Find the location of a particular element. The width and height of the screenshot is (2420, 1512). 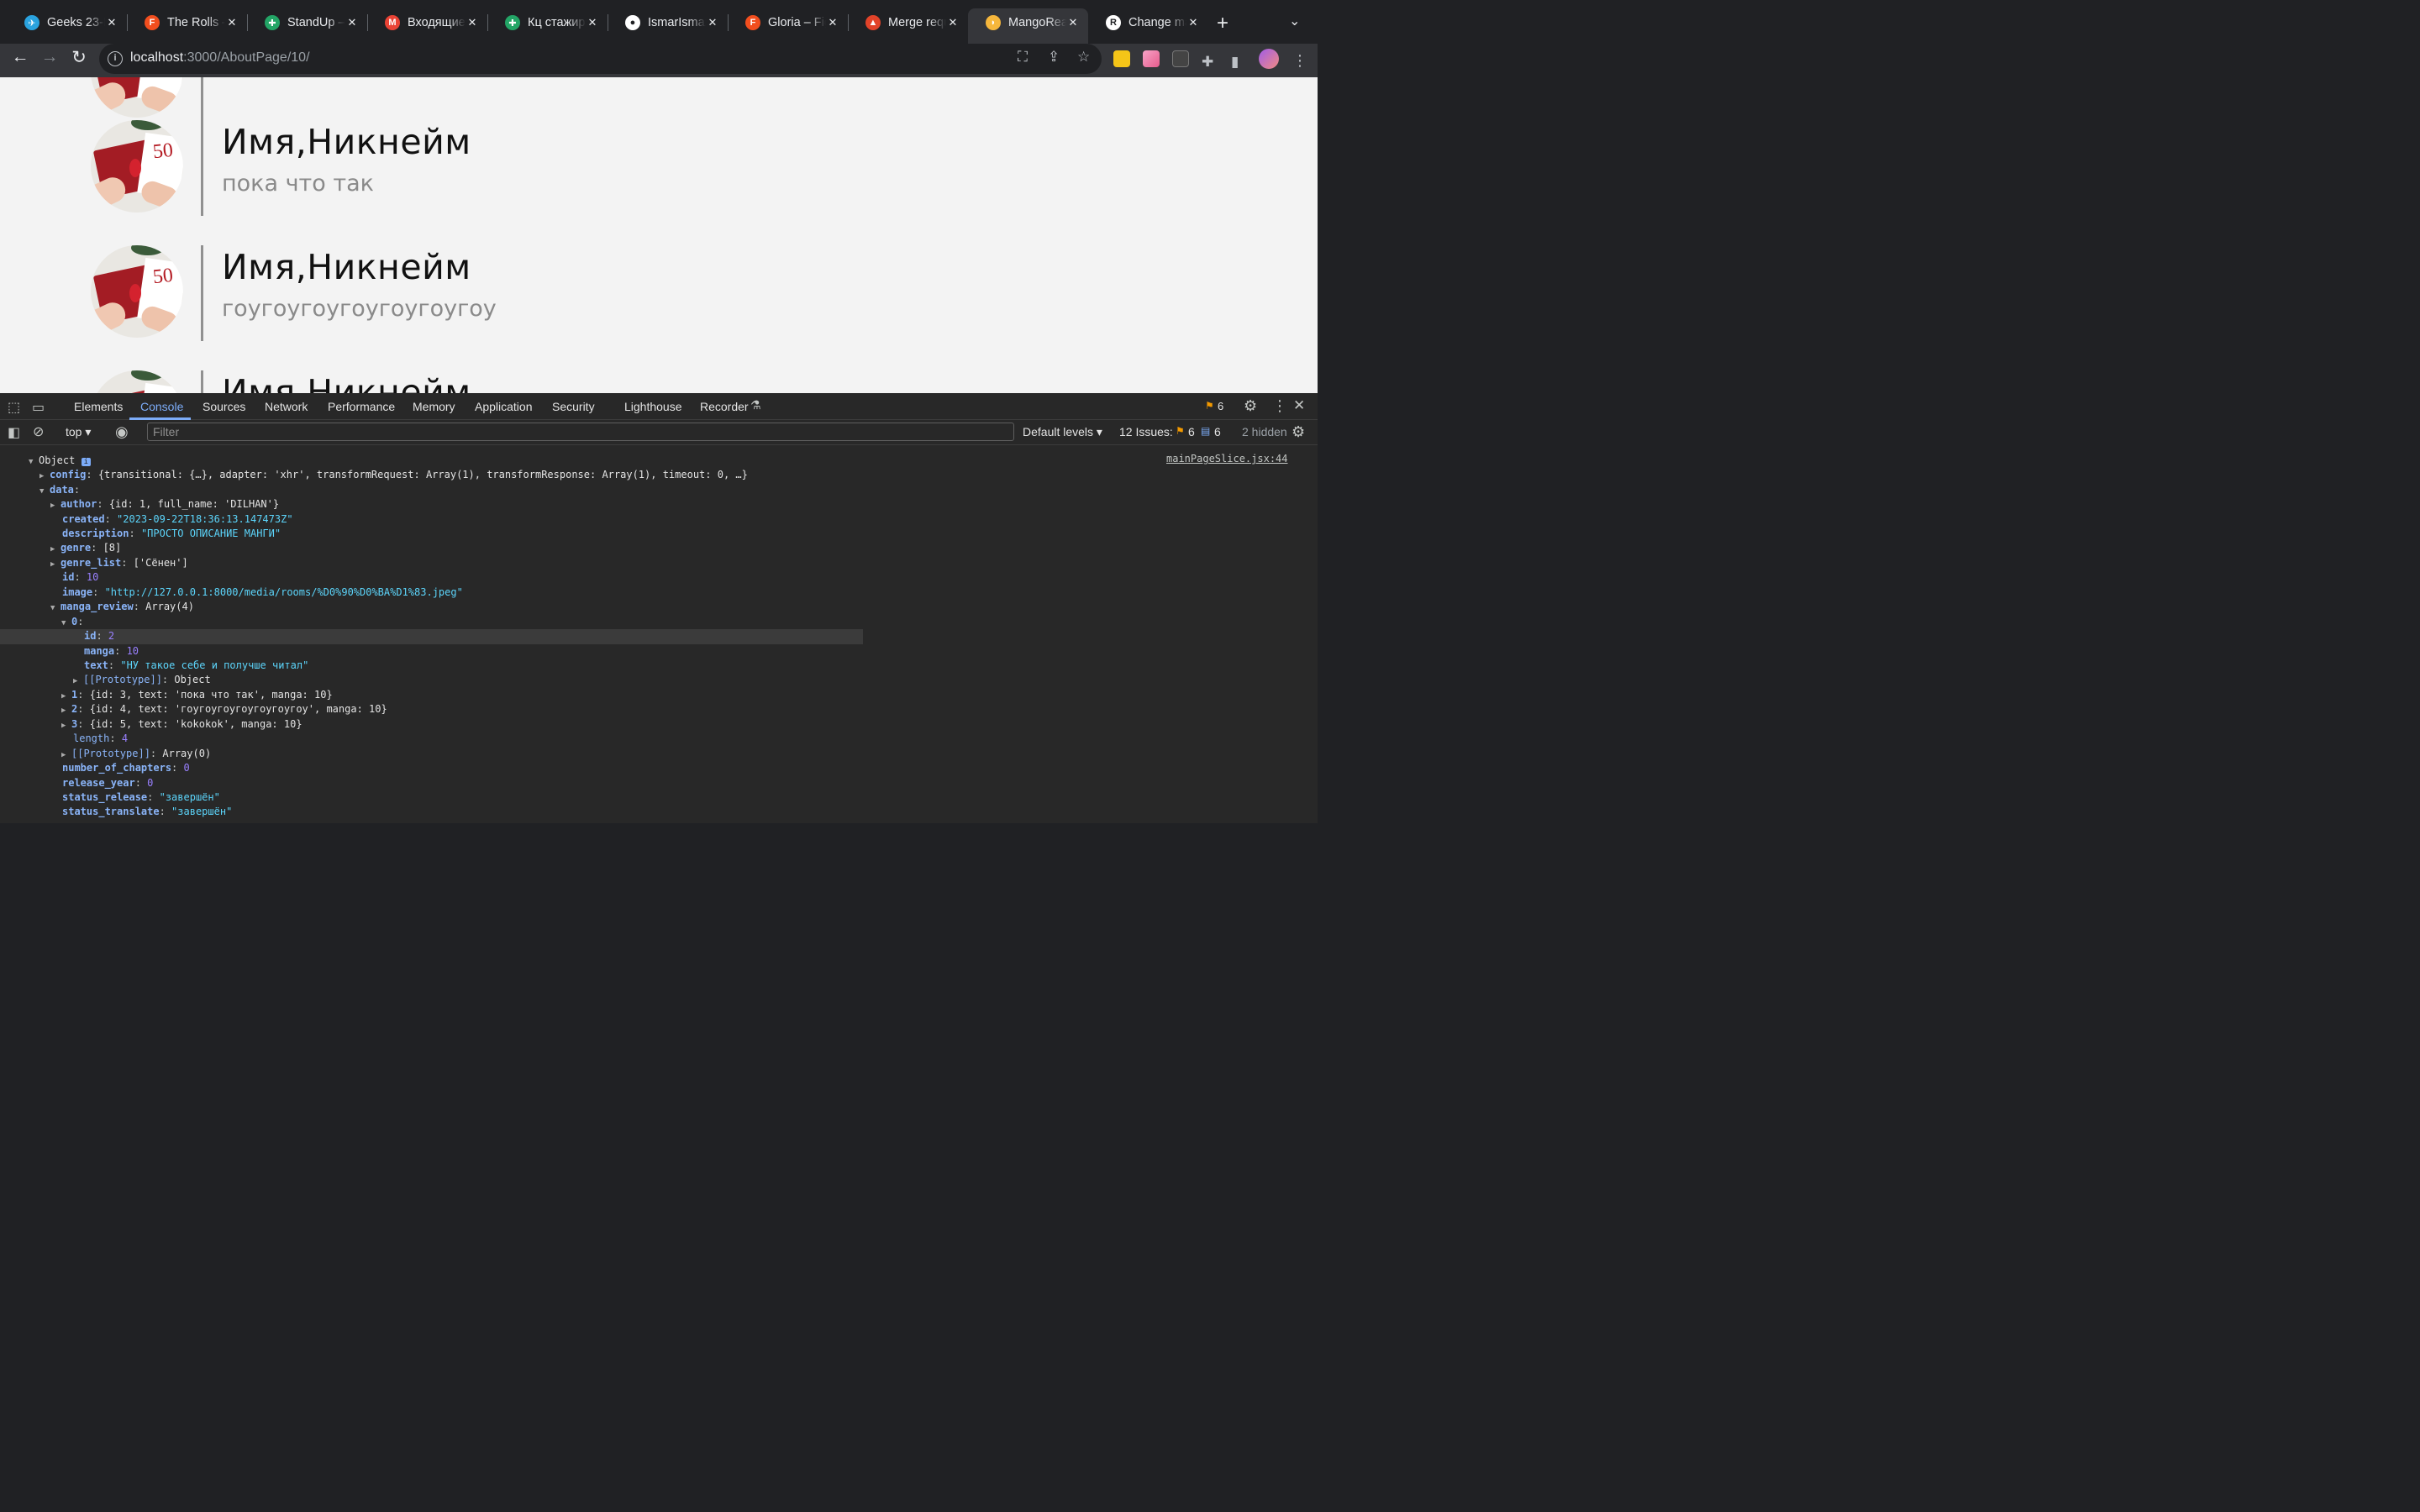

forward-icon: → is located at coordinates (50, 57).